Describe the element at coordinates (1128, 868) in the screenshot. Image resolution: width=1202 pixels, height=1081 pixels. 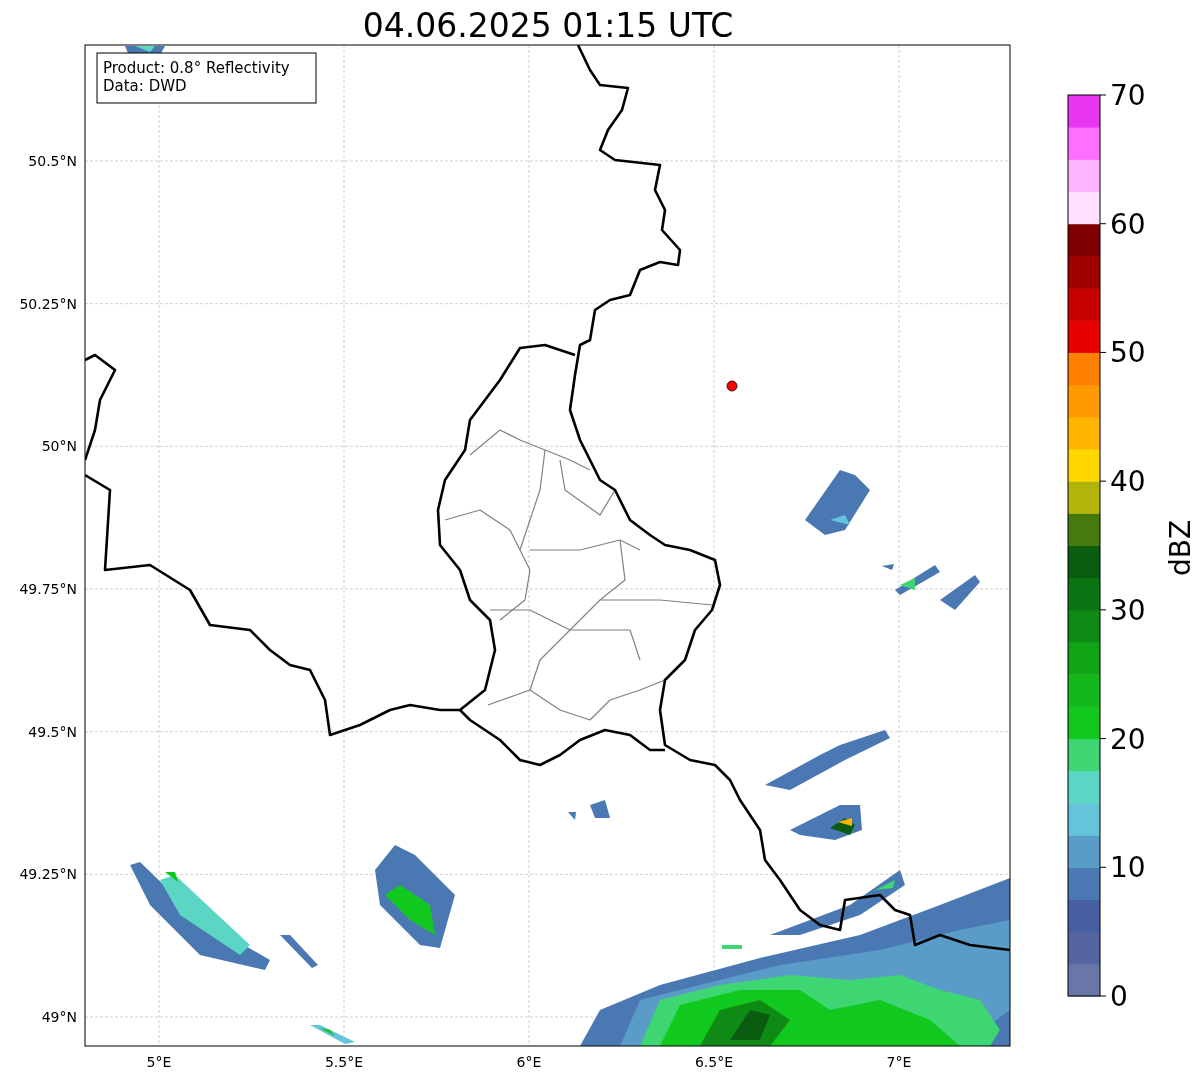
I see `colorbar-tick-label: 10` at that location.